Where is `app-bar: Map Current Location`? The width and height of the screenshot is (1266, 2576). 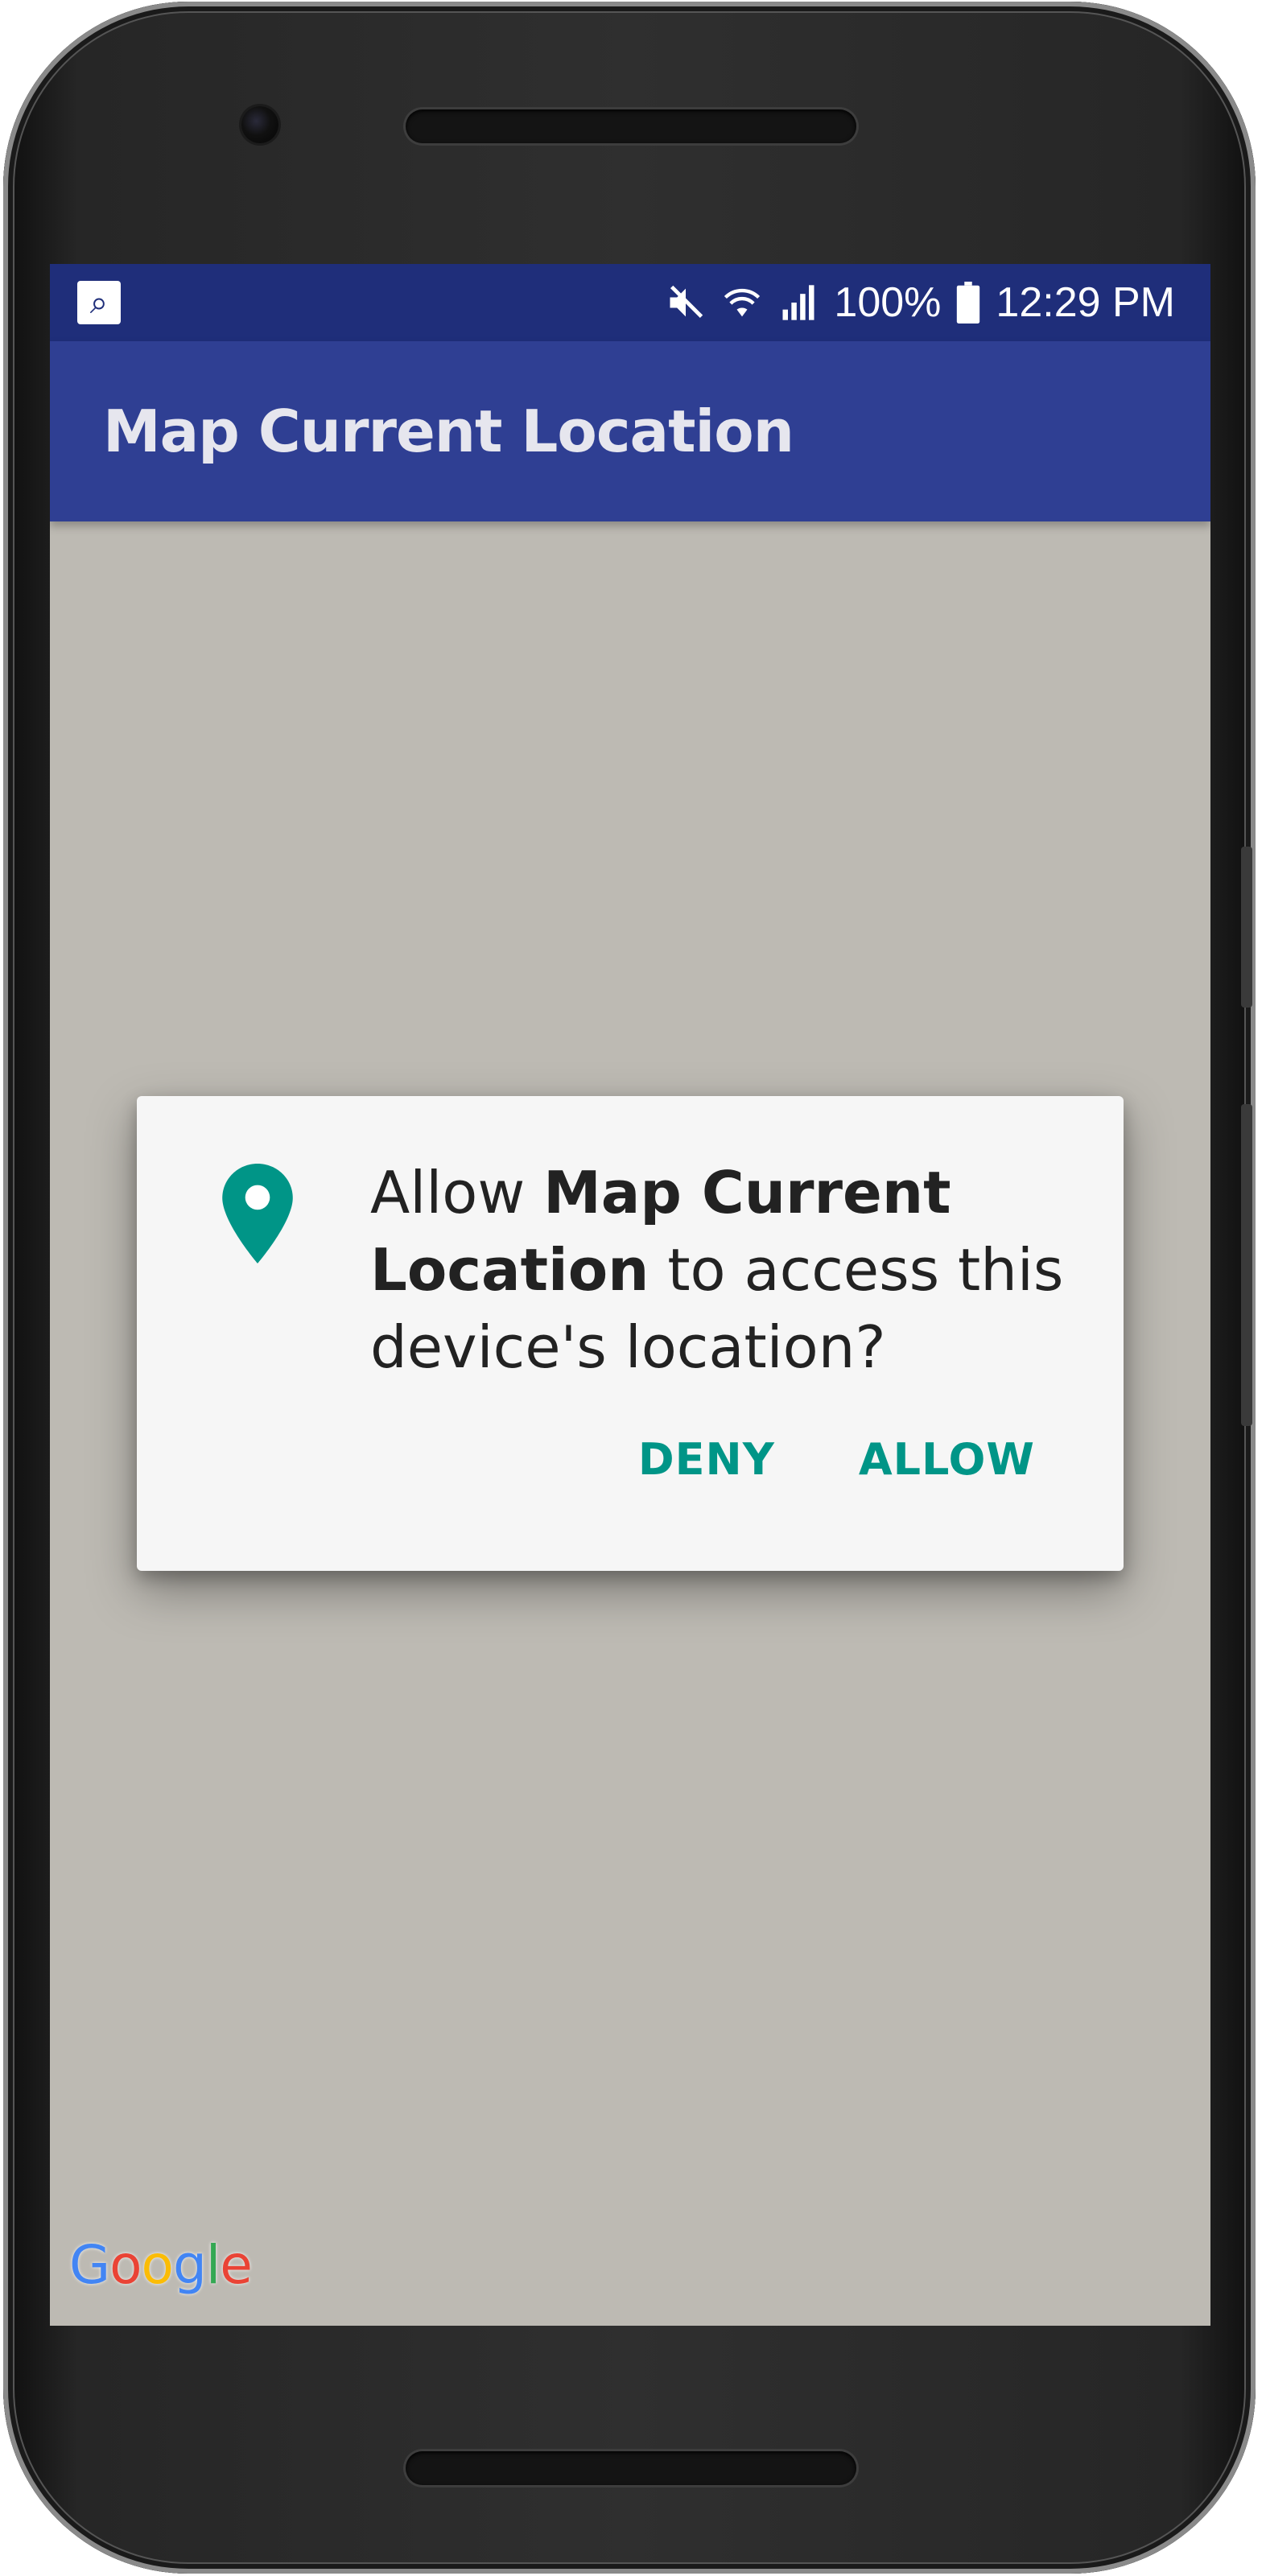
app-bar: Map Current Location is located at coordinates (630, 431).